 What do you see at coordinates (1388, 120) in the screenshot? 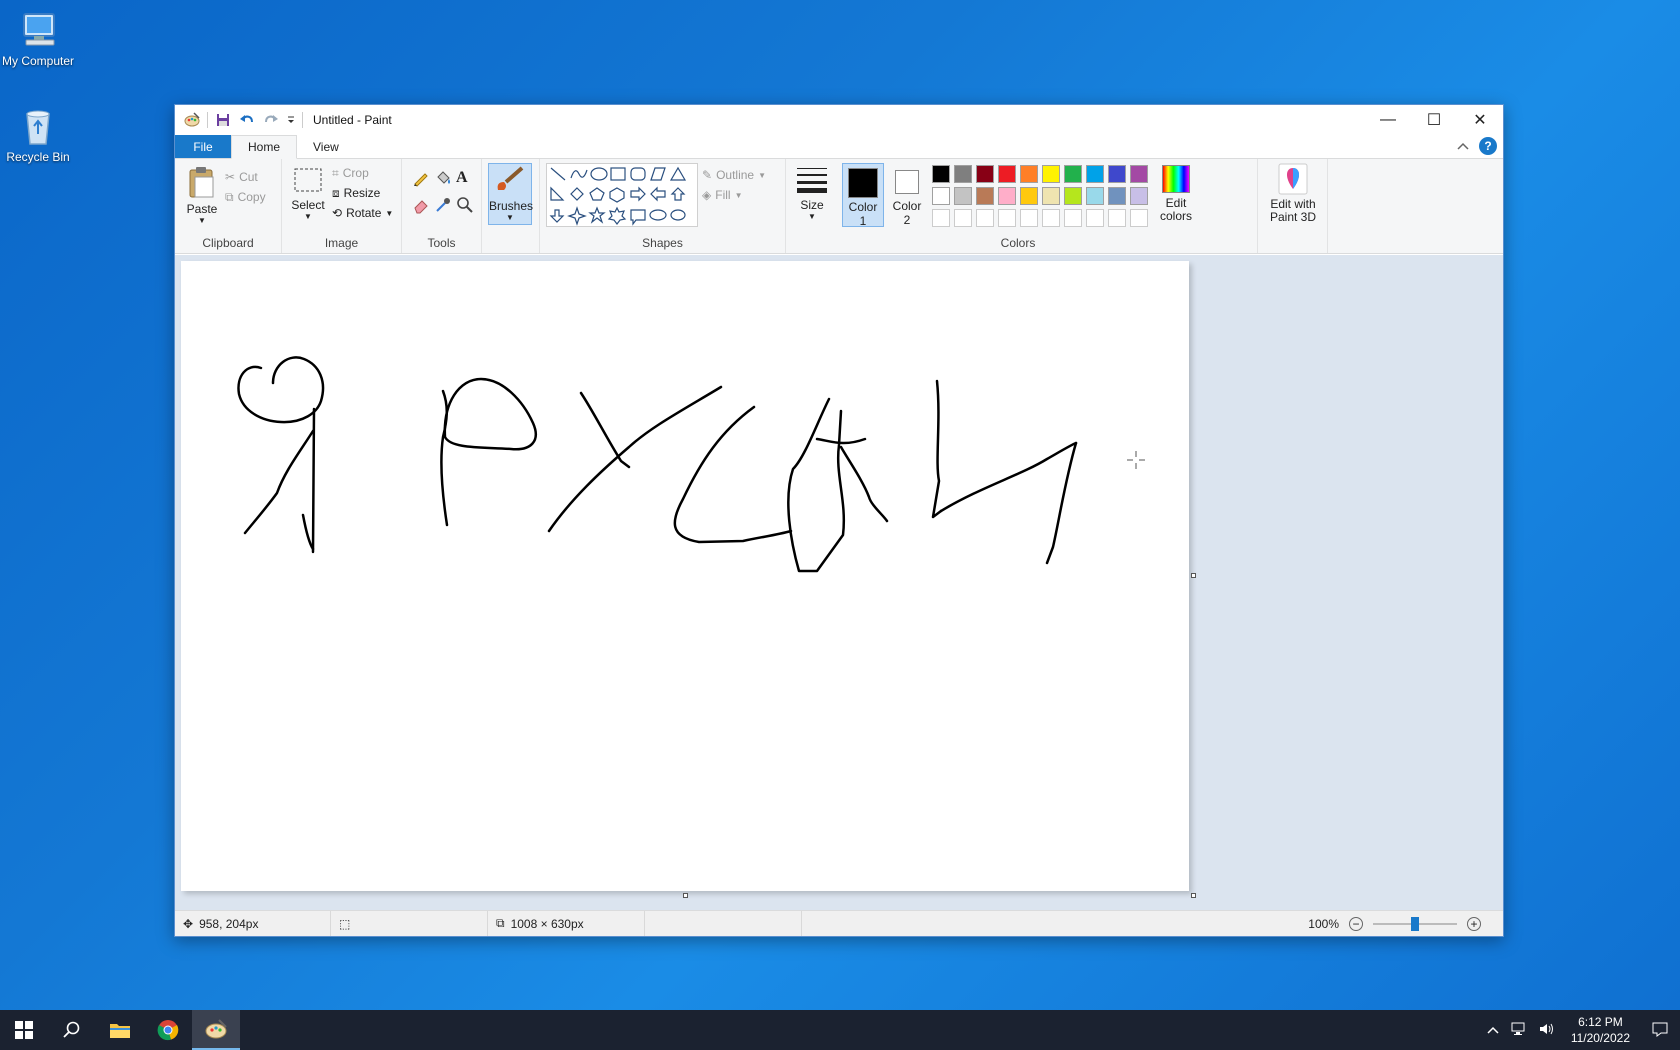
I see `minimize-button: —` at bounding box center [1388, 120].